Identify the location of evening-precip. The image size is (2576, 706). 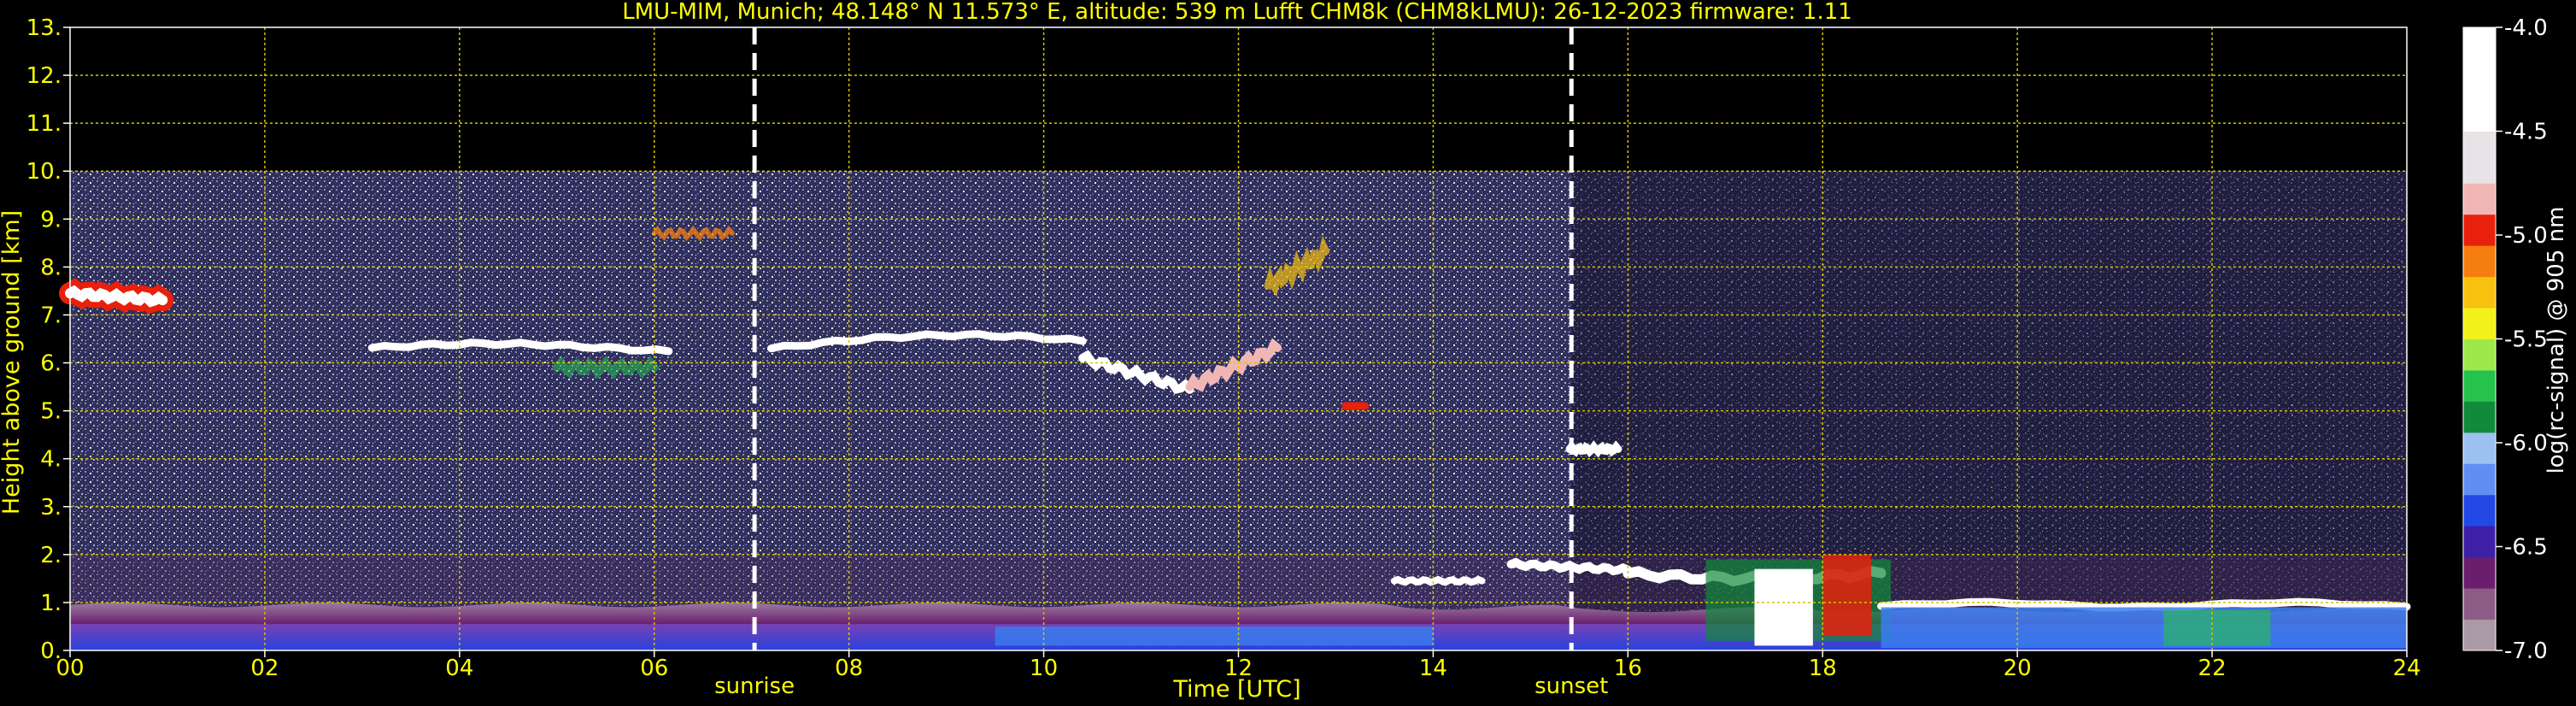
(2217, 627).